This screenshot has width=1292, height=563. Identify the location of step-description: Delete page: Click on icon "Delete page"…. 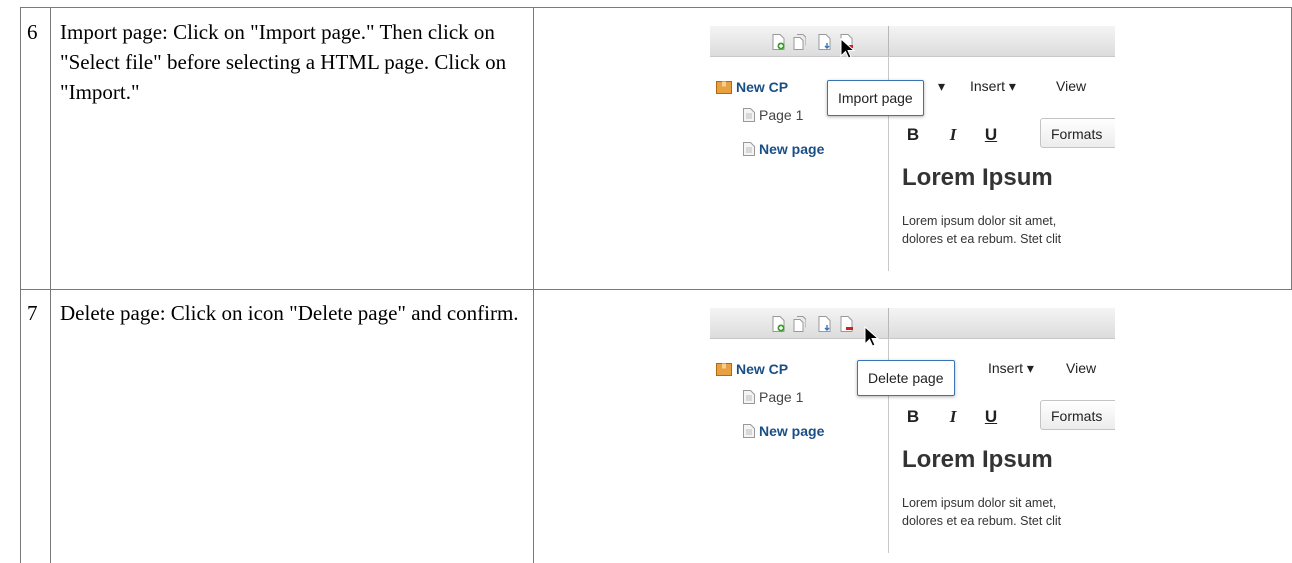
(289, 313).